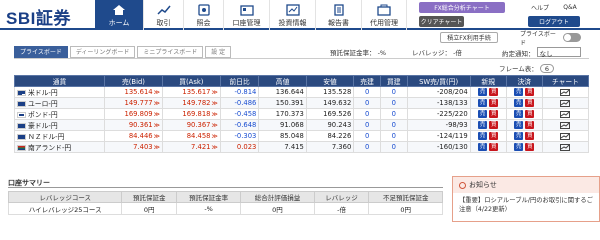  What do you see at coordinates (462, 7) in the screenshot?
I see `fx-chart-button: FX総合分析チャート` at bounding box center [462, 7].